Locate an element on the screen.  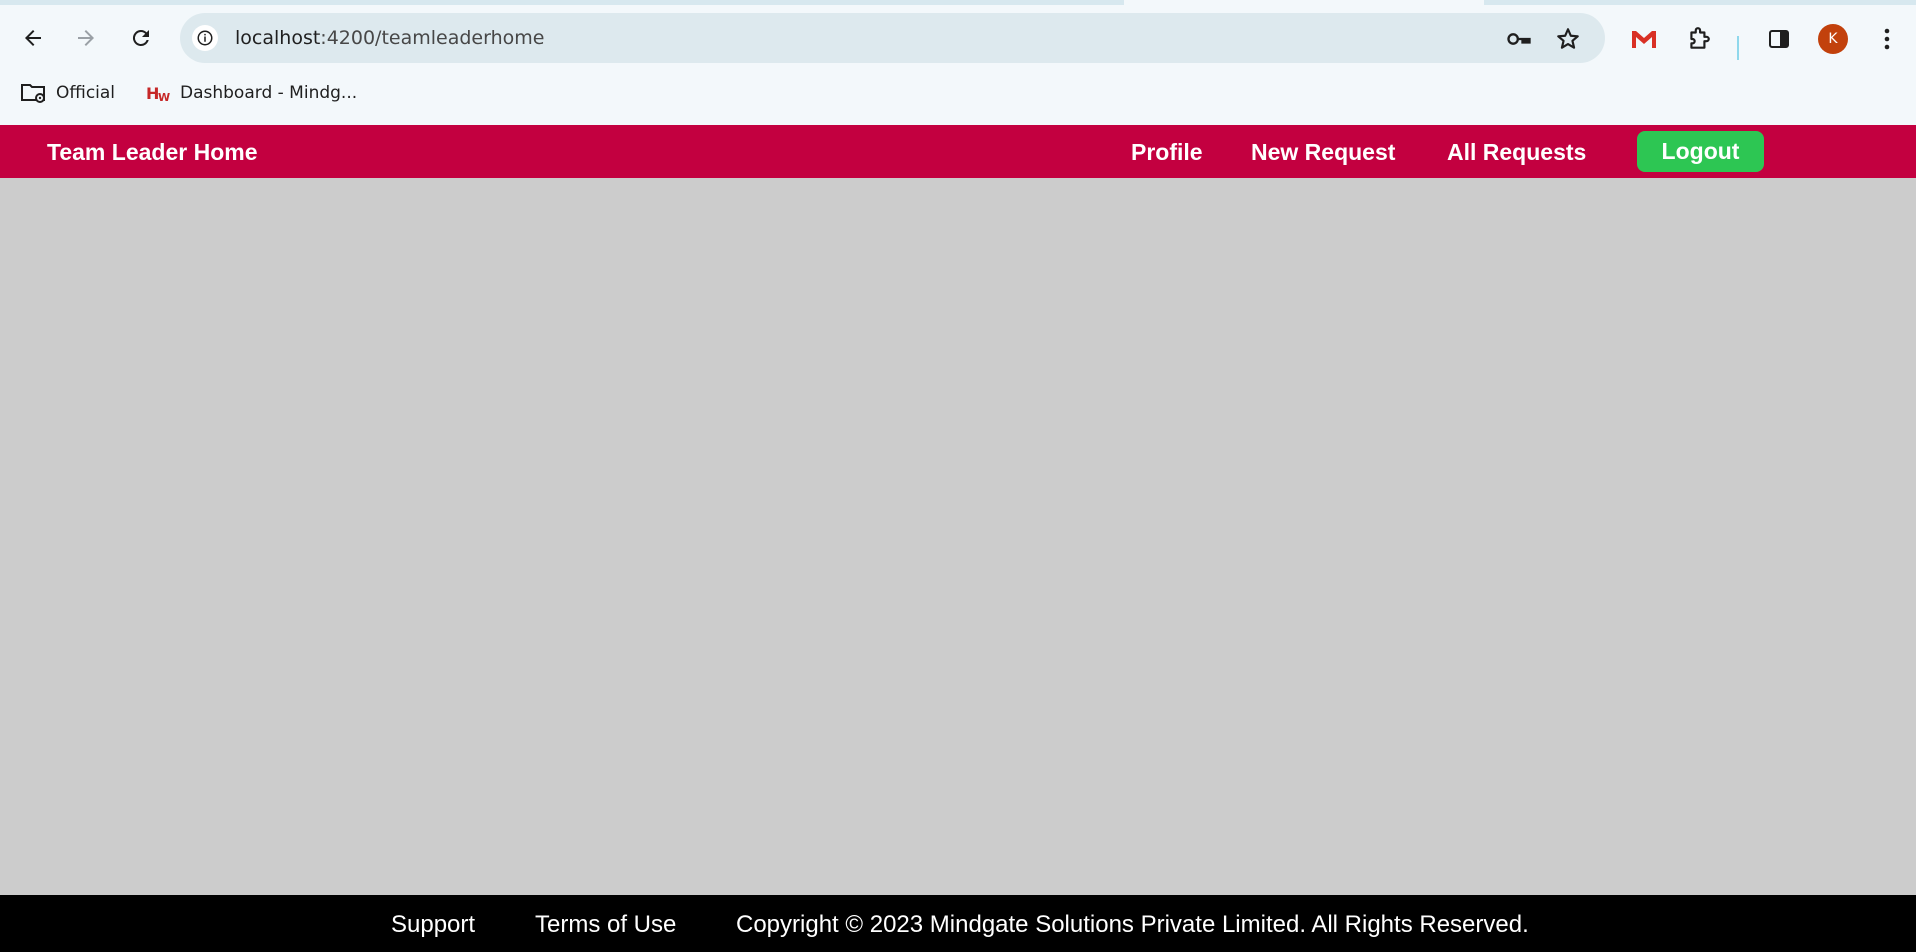
url-path: :4200/teamleaderhome is located at coordinates (432, 38).